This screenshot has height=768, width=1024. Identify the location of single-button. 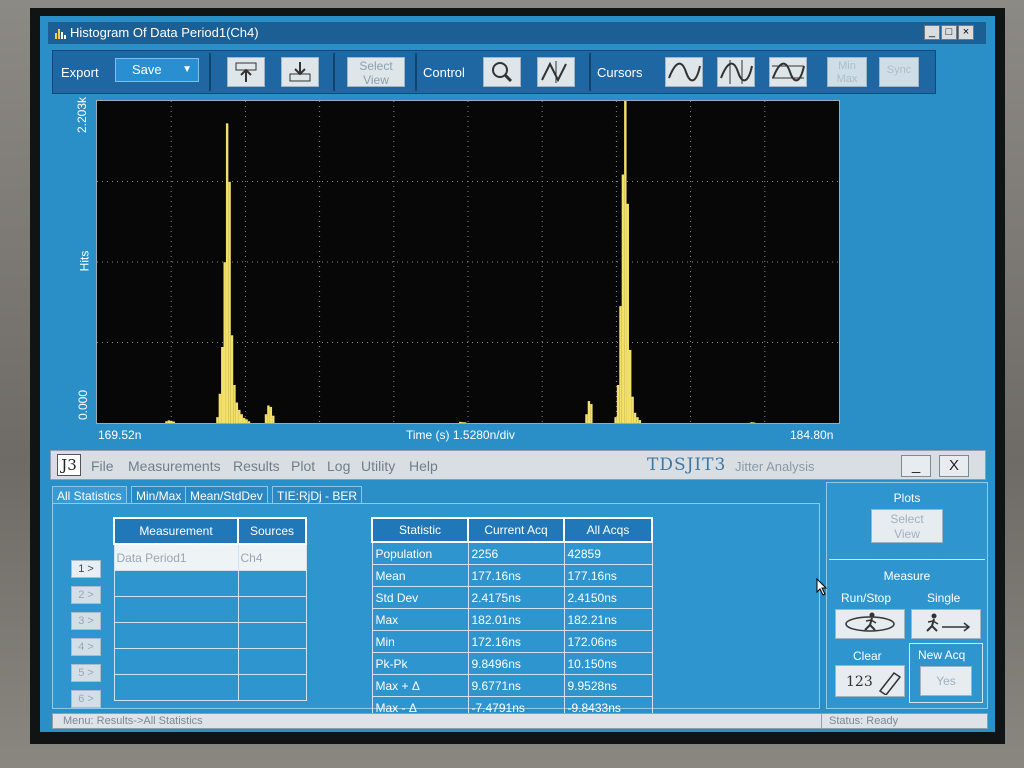
(946, 624).